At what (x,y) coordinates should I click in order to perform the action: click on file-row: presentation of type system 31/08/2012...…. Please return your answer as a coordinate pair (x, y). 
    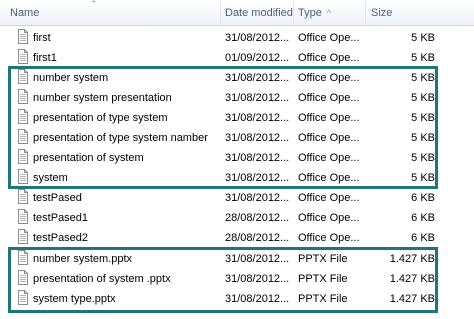
    Looking at the image, I should click on (237, 118).